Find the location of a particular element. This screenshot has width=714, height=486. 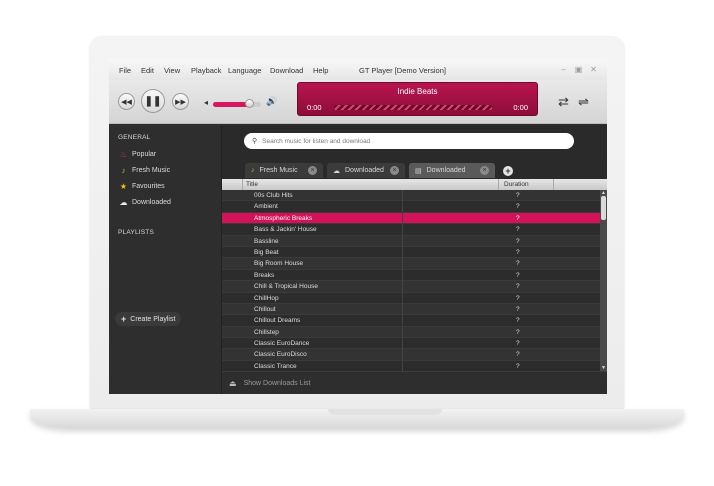

menu-view: View is located at coordinates (172, 70).